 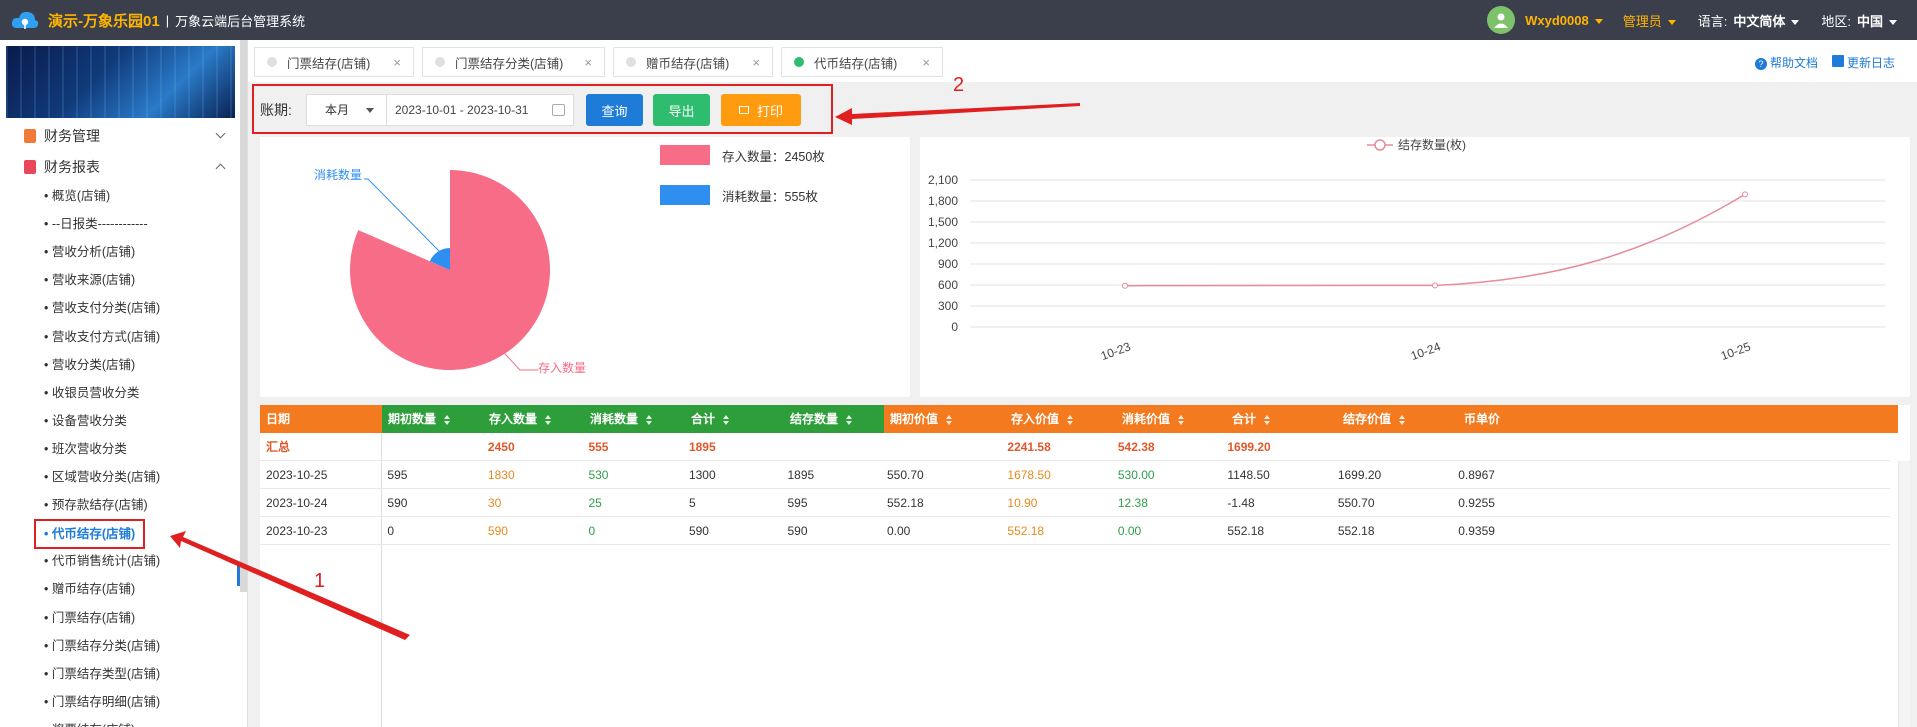 I want to click on calendar-icon, so click(x=558, y=110).